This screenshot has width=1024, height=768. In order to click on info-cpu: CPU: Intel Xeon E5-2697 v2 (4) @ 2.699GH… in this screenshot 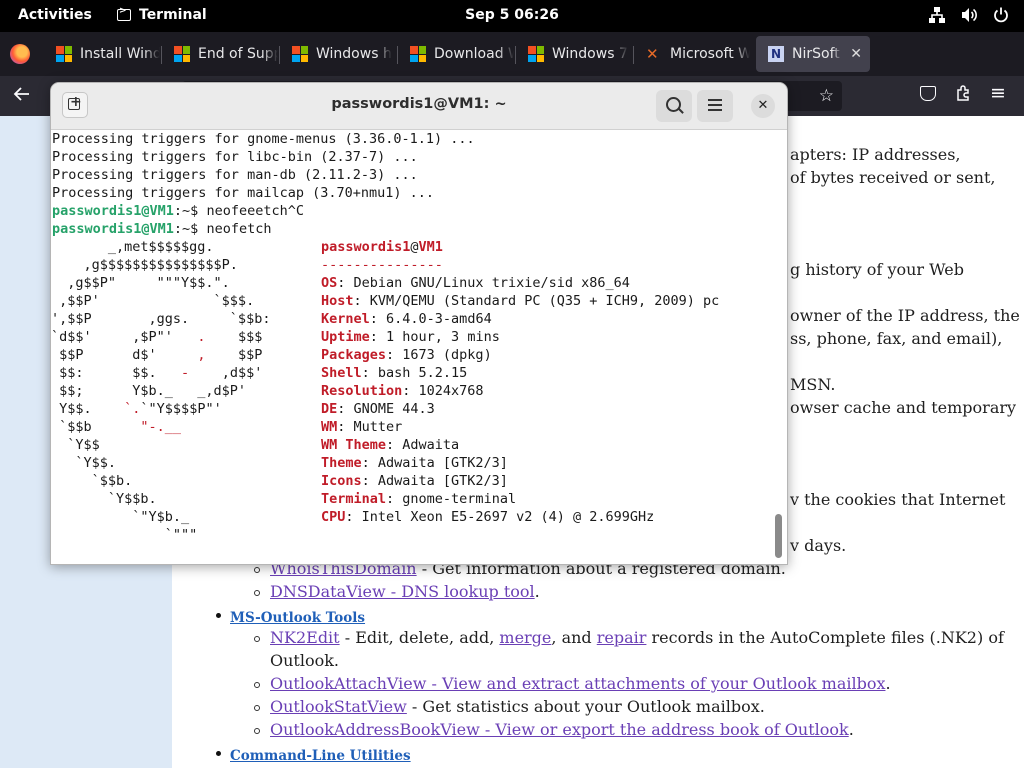, I will do `click(488, 517)`.